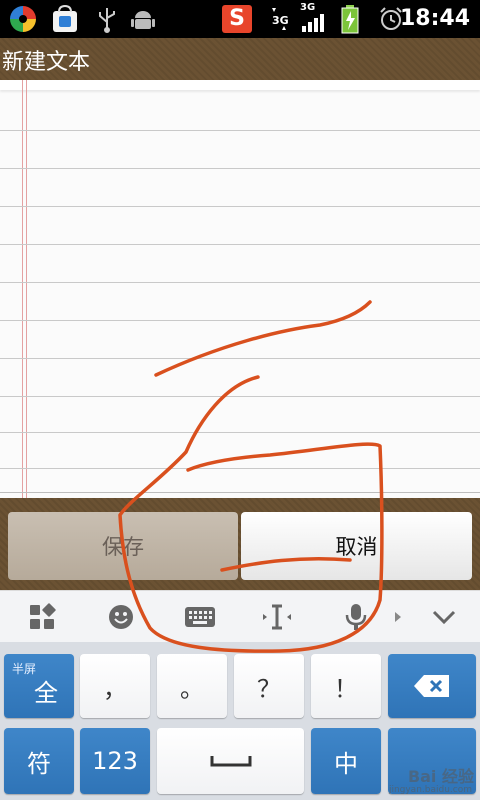  I want to click on page-title: 新建文本, so click(46, 62).